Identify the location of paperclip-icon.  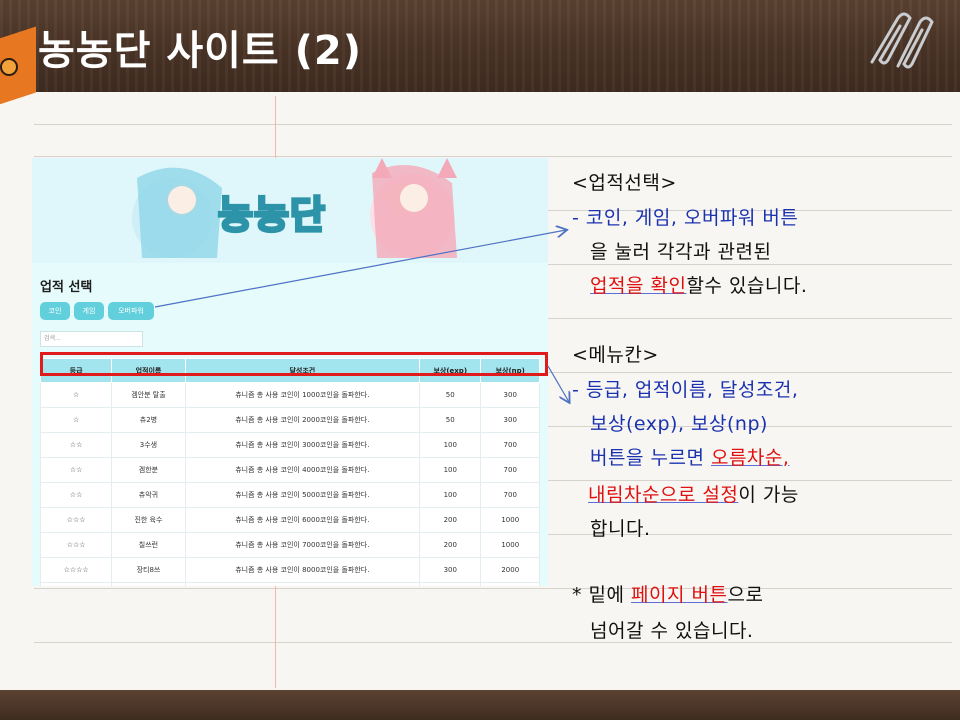
(902, 40).